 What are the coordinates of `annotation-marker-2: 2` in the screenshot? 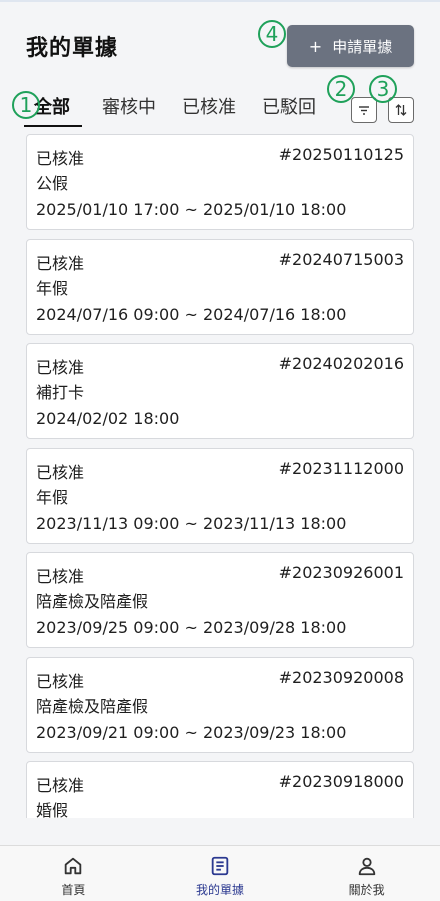 It's located at (341, 89).